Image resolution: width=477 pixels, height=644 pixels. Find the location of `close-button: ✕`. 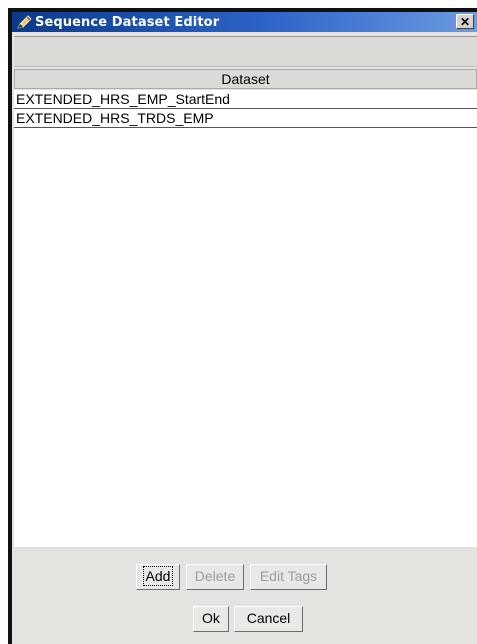

close-button: ✕ is located at coordinates (465, 21).